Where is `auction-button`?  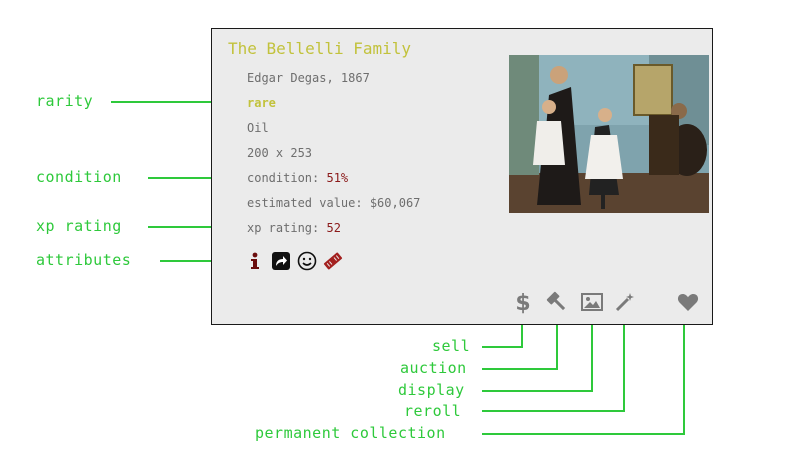 auction-button is located at coordinates (557, 302).